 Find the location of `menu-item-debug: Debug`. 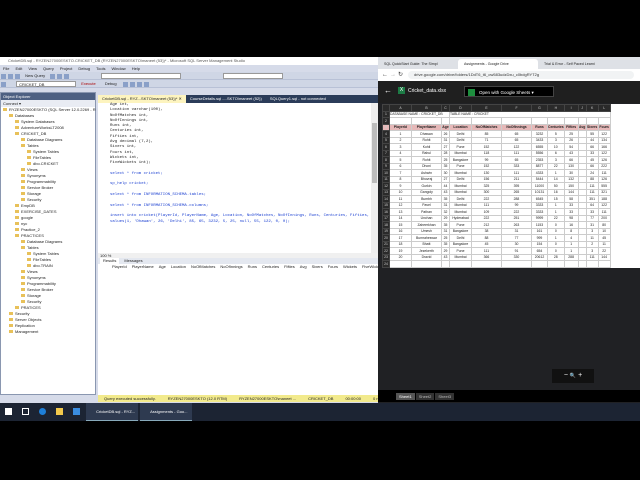

menu-item-debug: Debug is located at coordinates (84, 68).